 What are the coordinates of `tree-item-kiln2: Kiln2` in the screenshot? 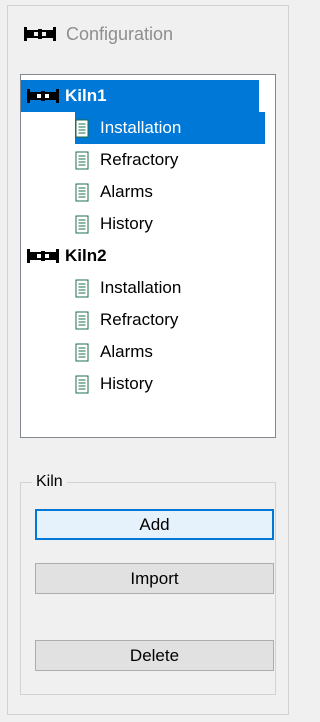 It's located at (67, 256).